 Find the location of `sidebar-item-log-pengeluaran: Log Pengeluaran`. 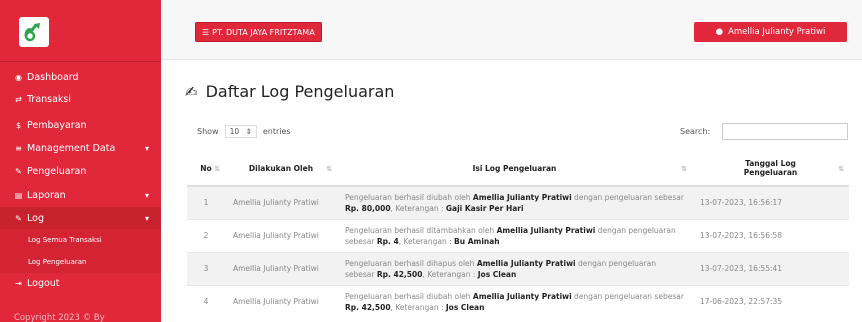

sidebar-item-log-pengeluaran: Log Pengeluaran is located at coordinates (80, 262).